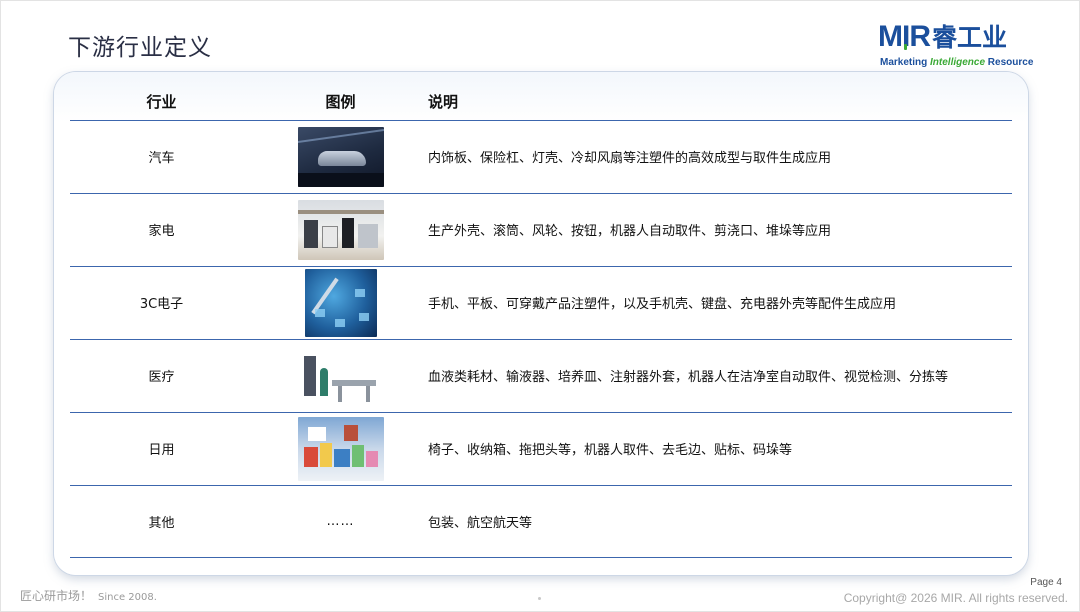 The height and width of the screenshot is (612, 1080). What do you see at coordinates (161, 102) in the screenshot?
I see `header-industry: 行业` at bounding box center [161, 102].